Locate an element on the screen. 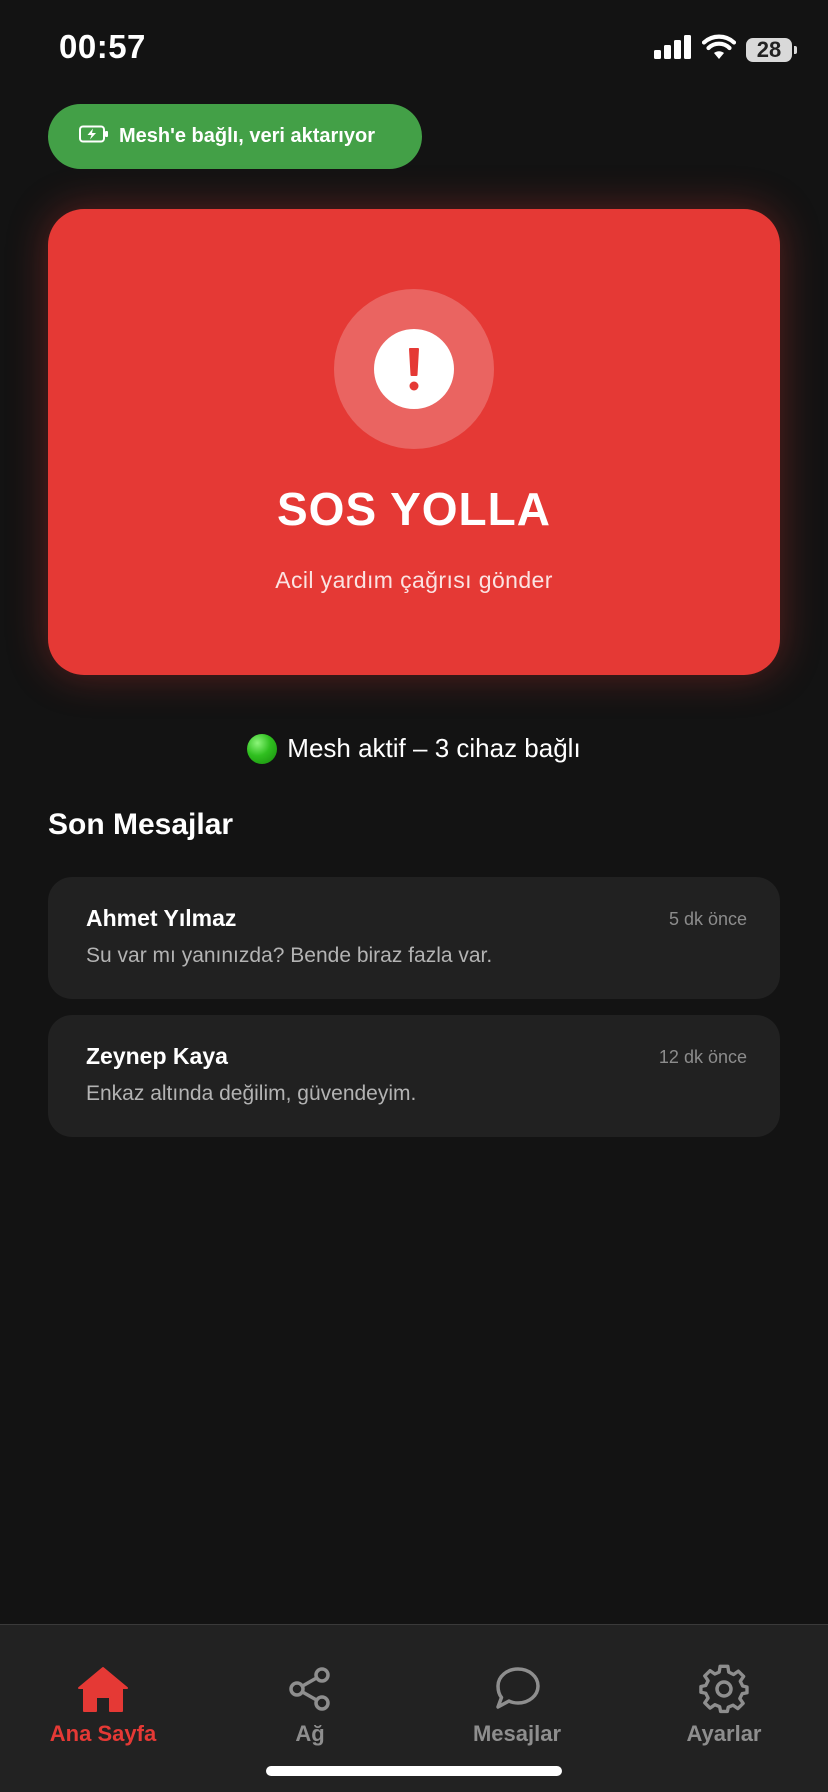 The image size is (828, 1792). sos-icon-halo is located at coordinates (414, 369).